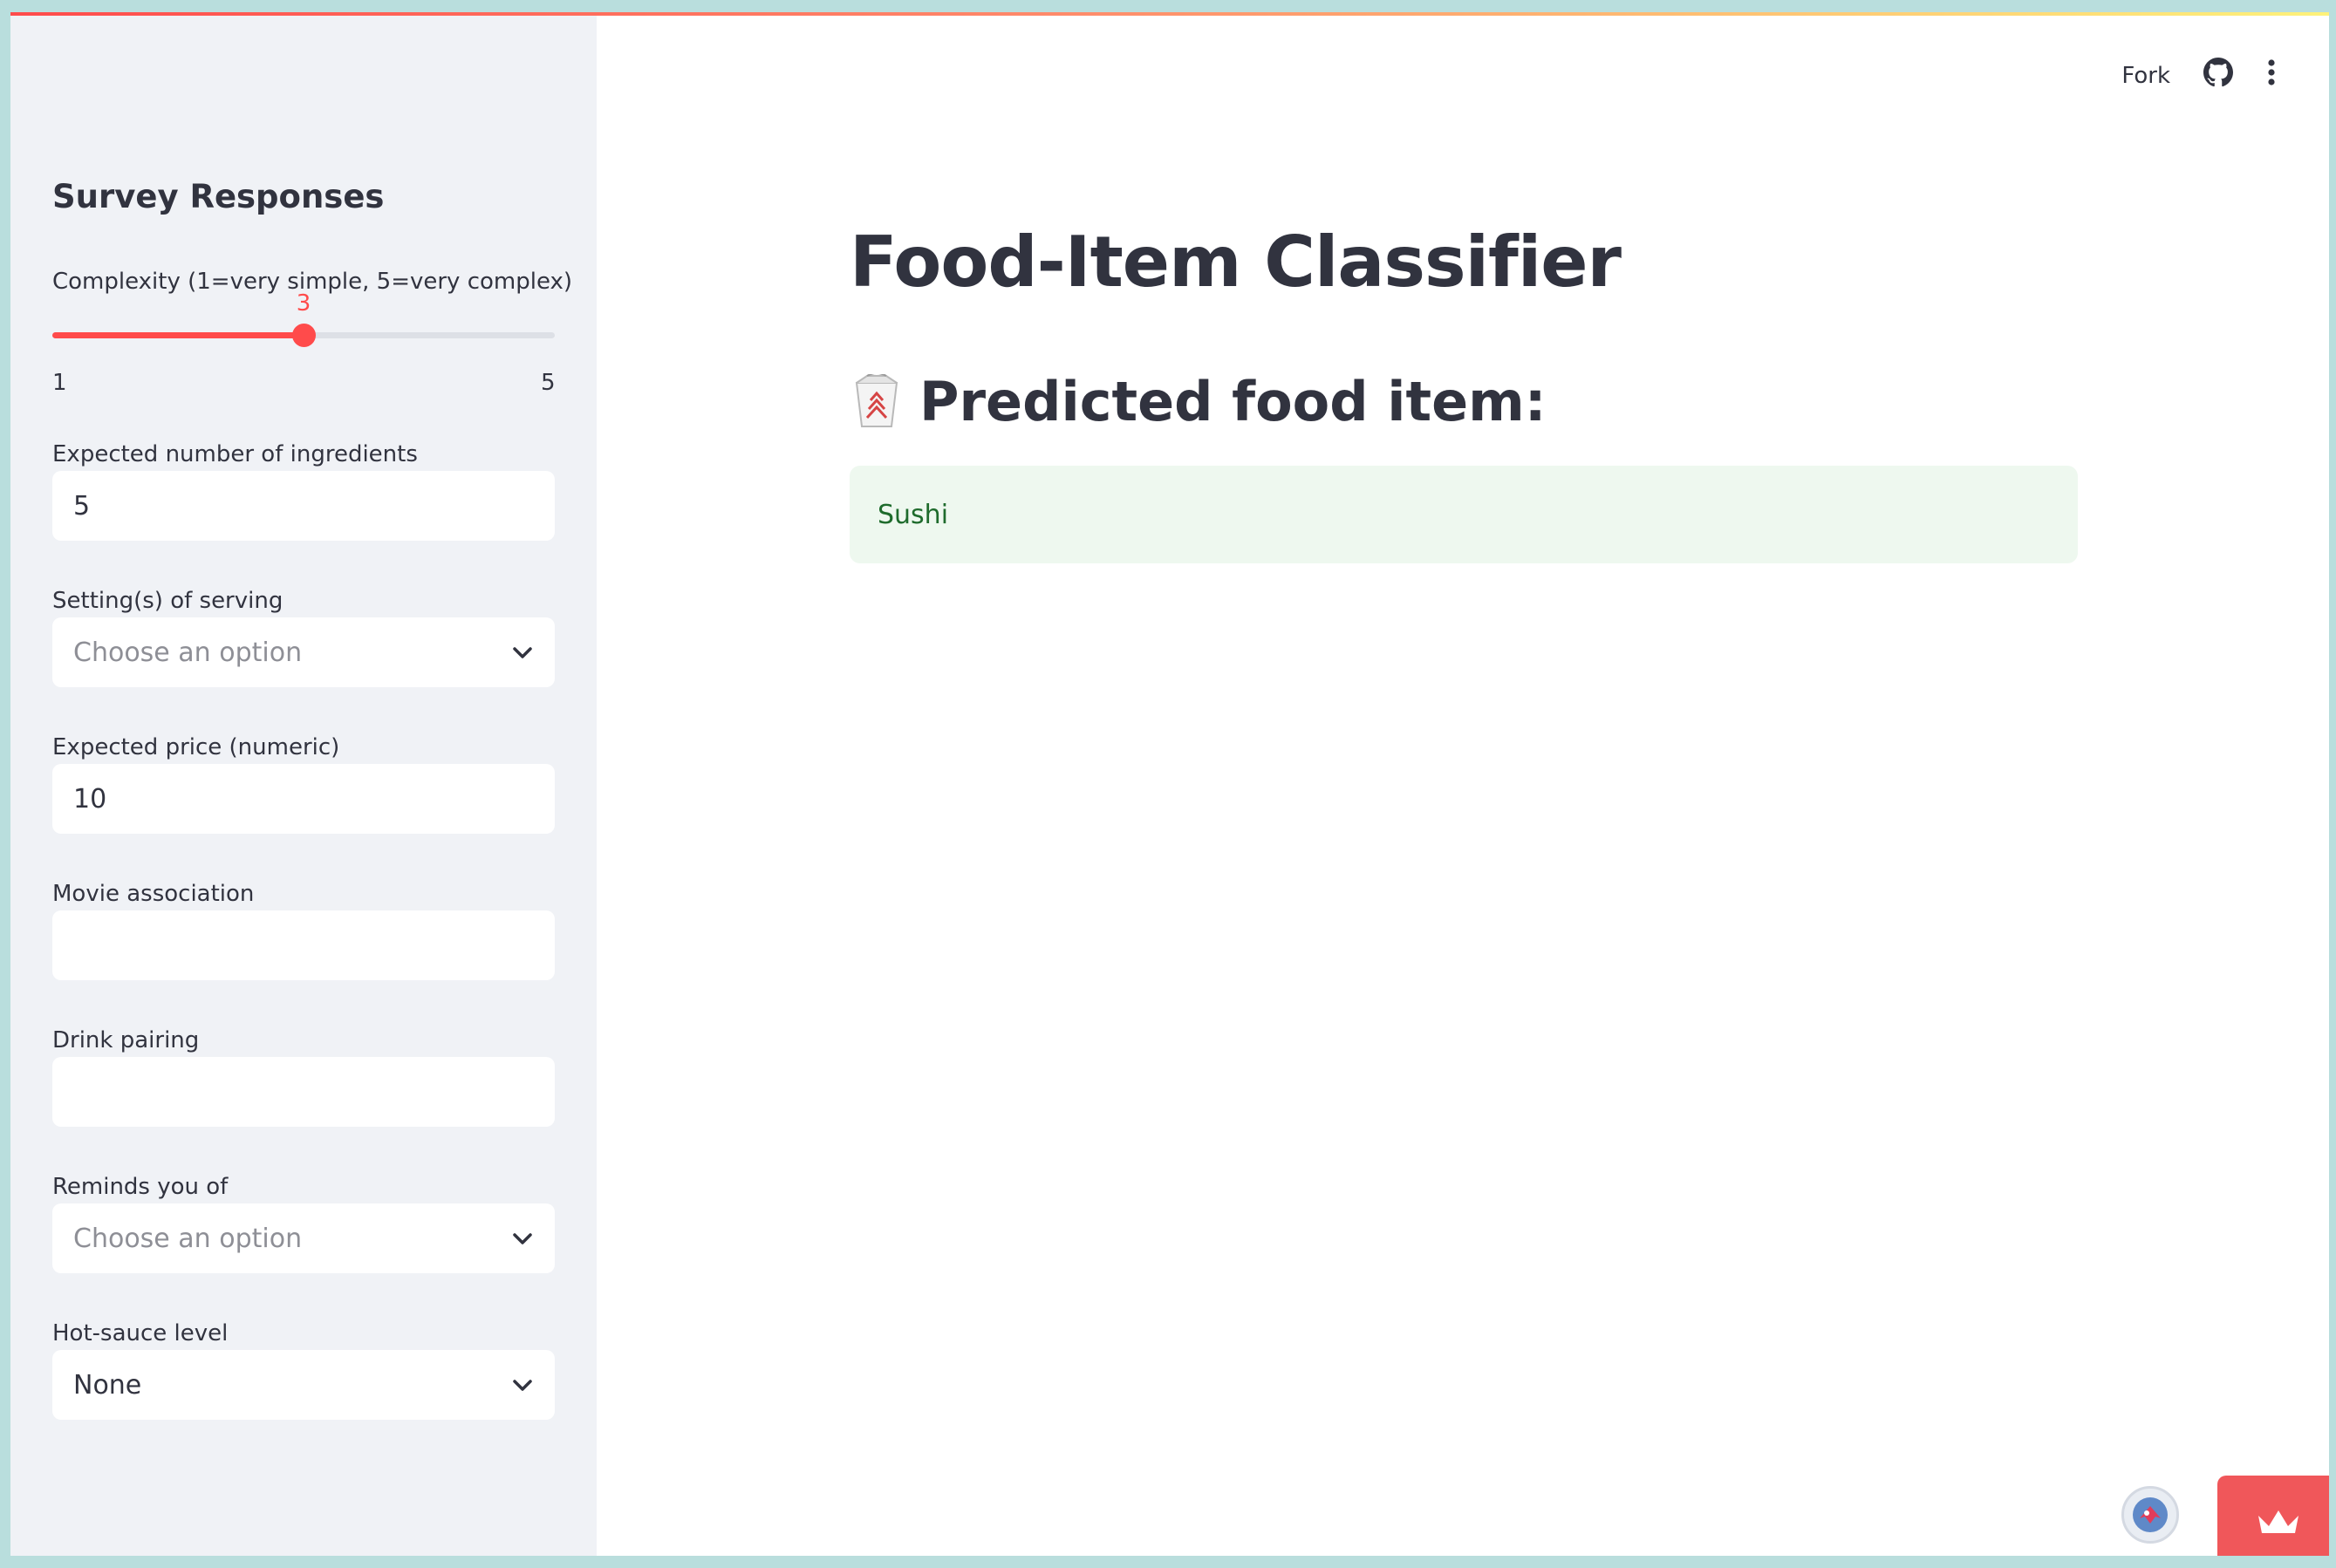  I want to click on setting-placeholder: Choose an option, so click(188, 652).